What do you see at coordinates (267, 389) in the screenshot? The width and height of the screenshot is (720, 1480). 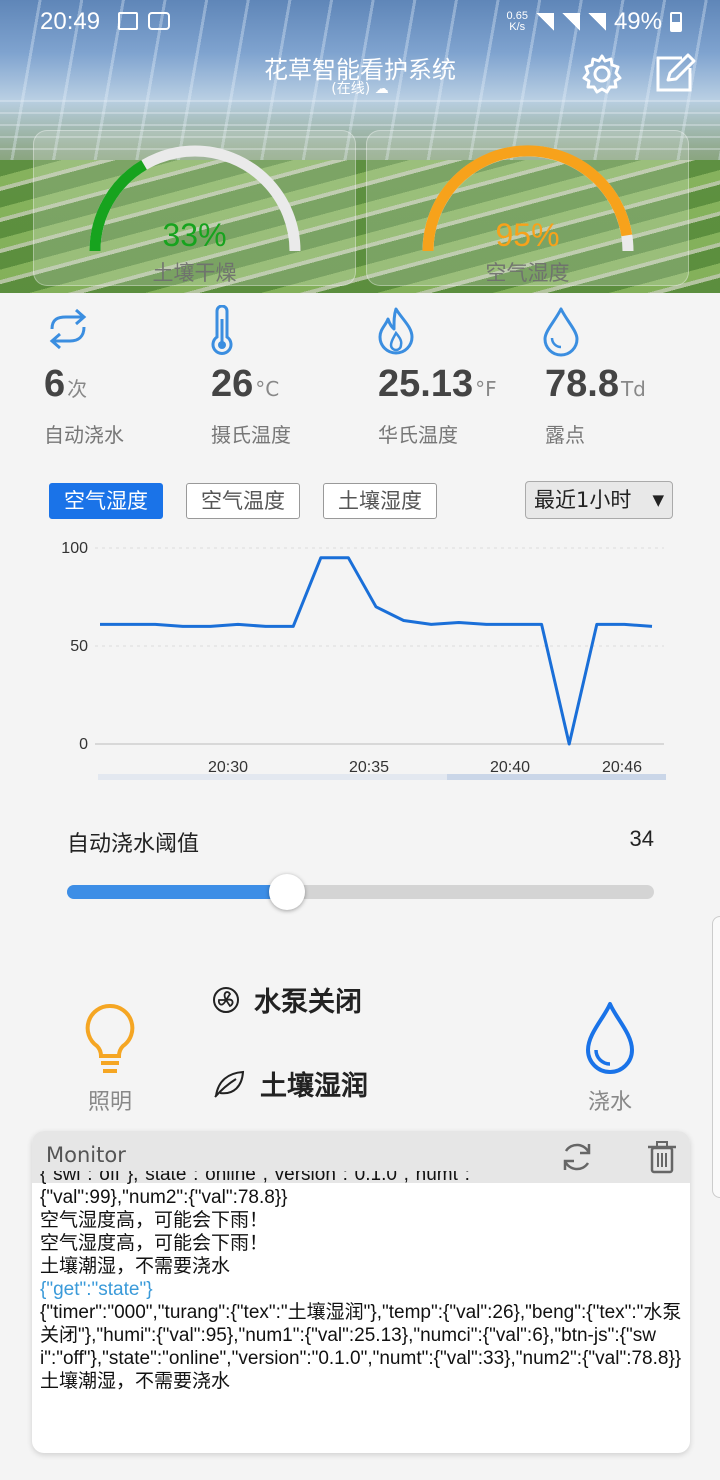 I see `stat-unit: °C` at bounding box center [267, 389].